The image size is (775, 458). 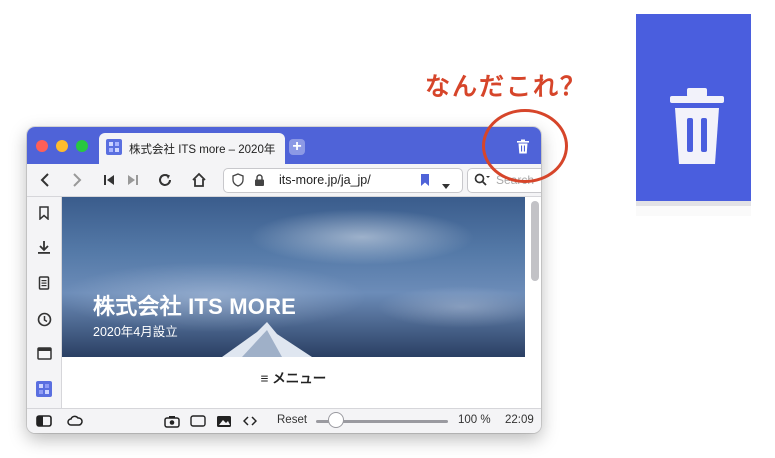 What do you see at coordinates (44, 421) in the screenshot?
I see `panel-toggle-icon` at bounding box center [44, 421].